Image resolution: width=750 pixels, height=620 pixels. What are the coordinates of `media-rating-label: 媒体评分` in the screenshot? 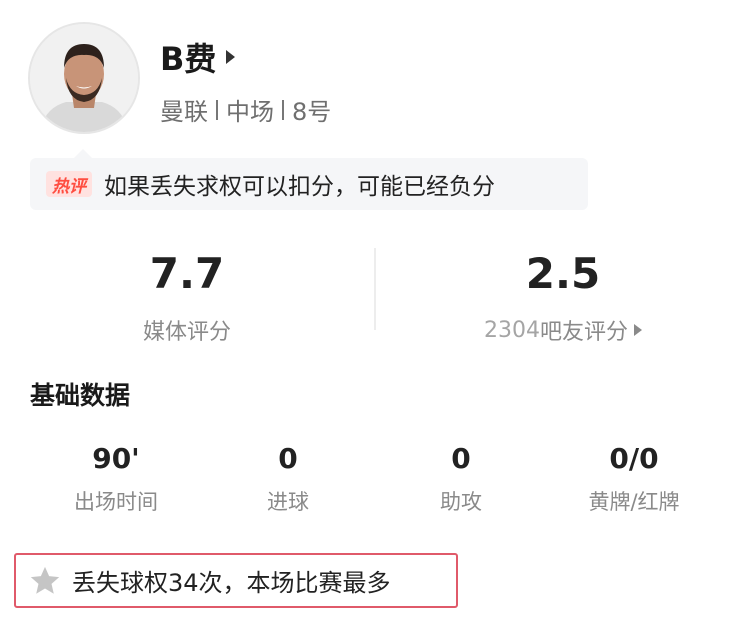 It's located at (186, 332).